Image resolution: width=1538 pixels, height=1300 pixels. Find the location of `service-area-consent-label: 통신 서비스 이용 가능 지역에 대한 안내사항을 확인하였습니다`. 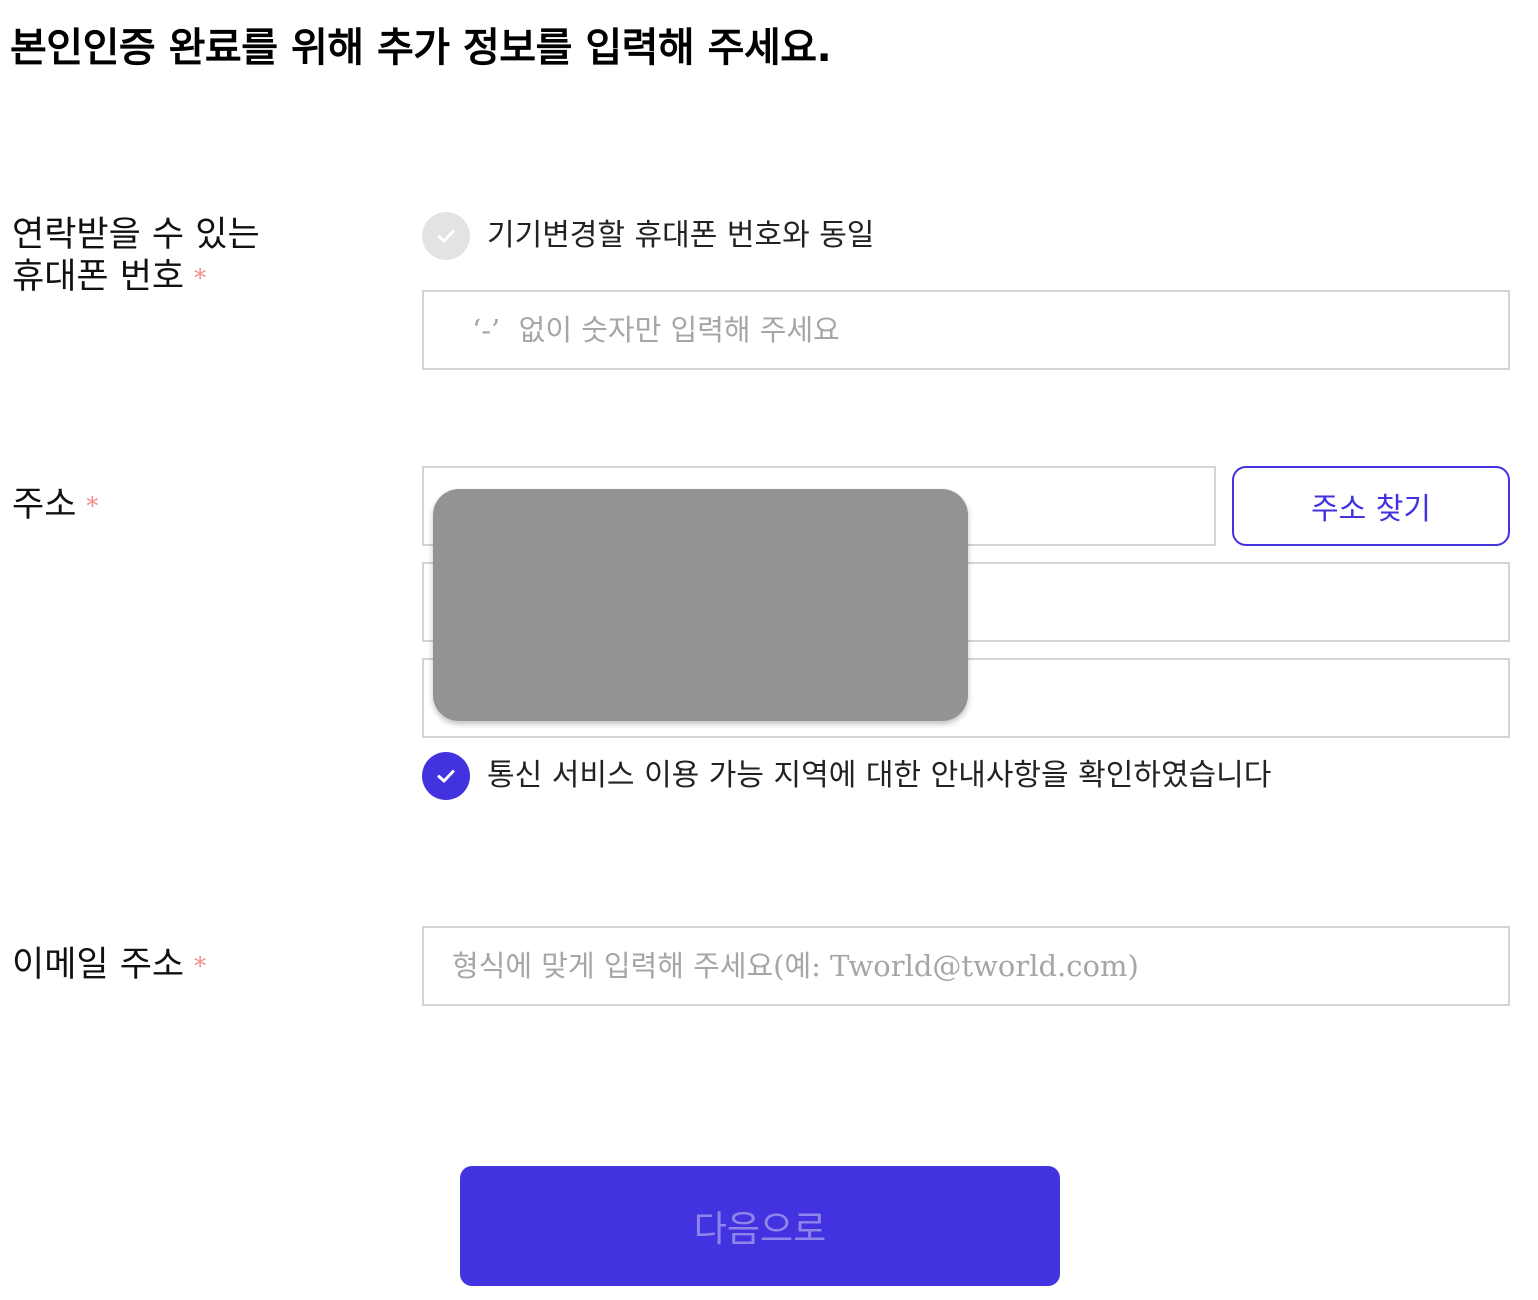

service-area-consent-label: 통신 서비스 이용 가능 지역에 대한 안내사항을 확인하였습니다 is located at coordinates (879, 775).